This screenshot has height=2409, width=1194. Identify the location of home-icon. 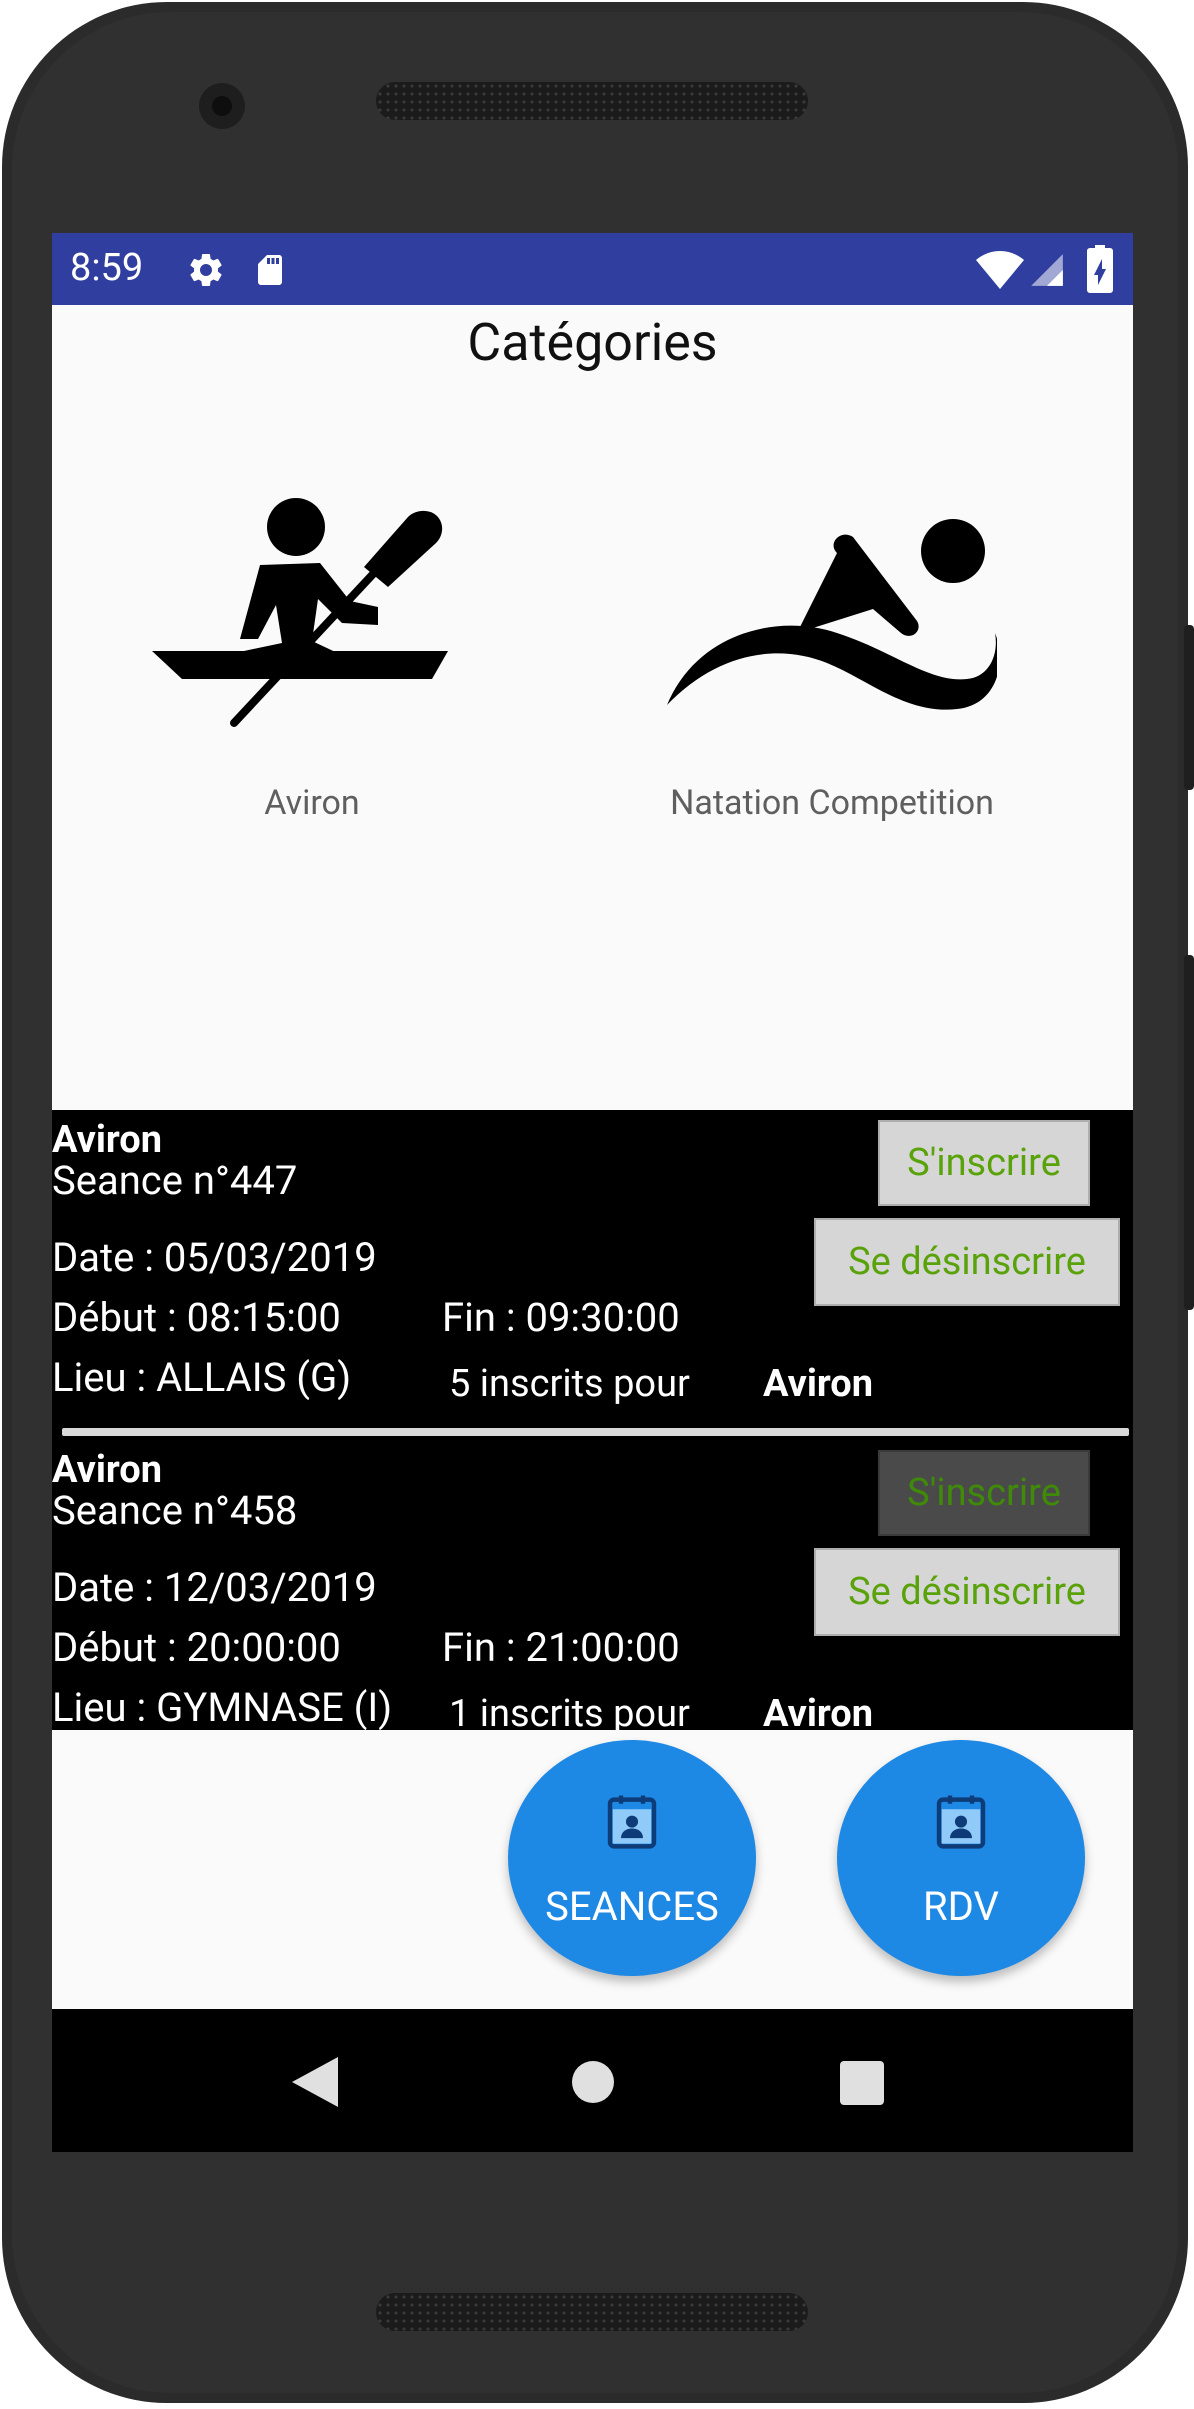
(593, 2082).